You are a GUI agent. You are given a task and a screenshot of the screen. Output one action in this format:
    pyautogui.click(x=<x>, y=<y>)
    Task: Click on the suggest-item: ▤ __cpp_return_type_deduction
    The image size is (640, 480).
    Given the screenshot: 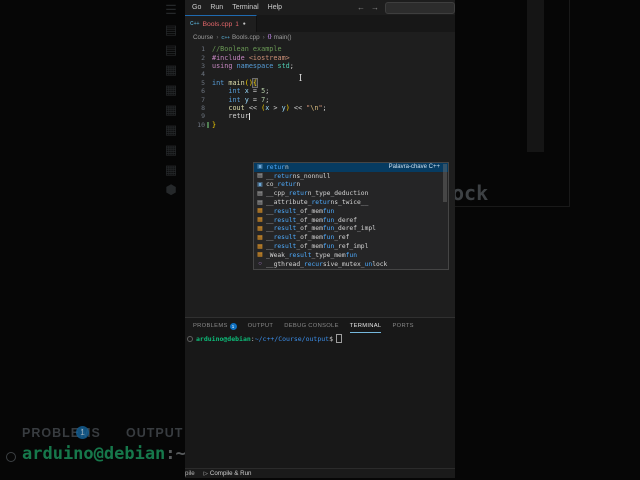 What is the action you would take?
    pyautogui.click(x=351, y=193)
    